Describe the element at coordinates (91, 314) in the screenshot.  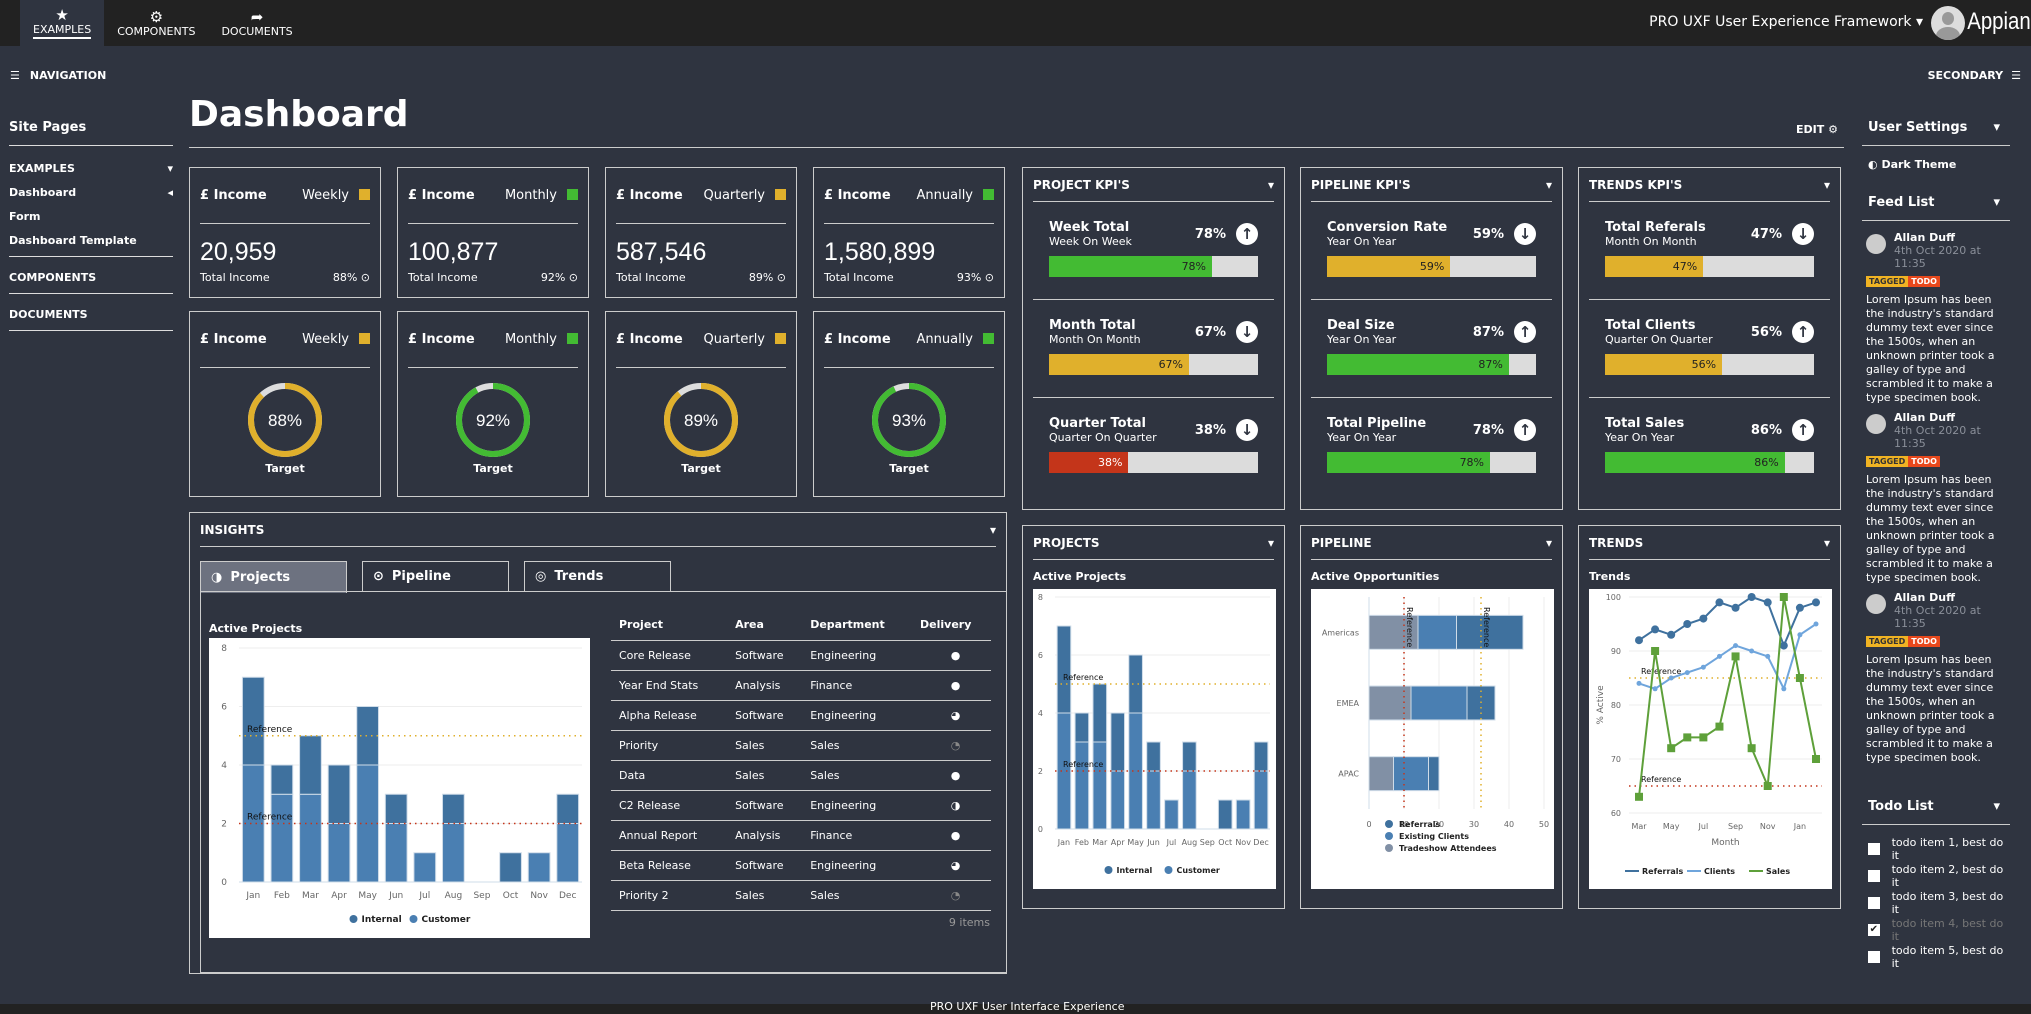
I see `nav-documents: DOCUMENTS` at that location.